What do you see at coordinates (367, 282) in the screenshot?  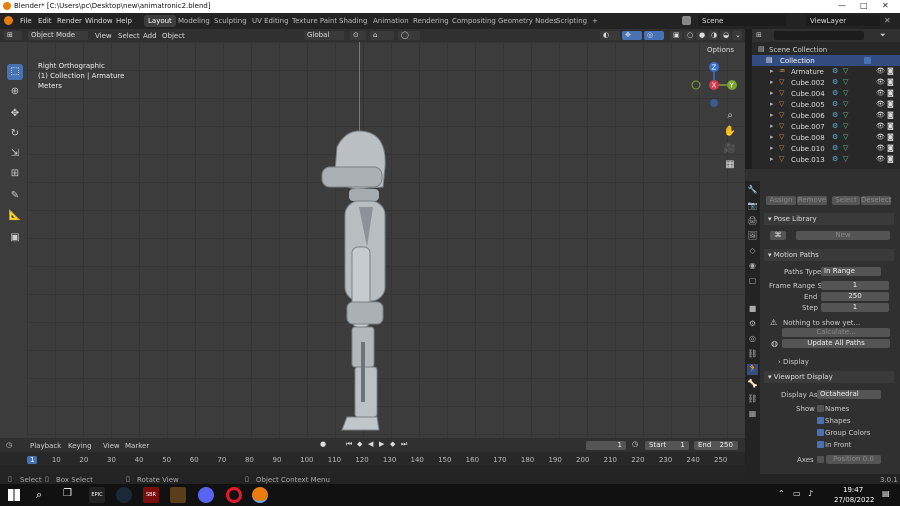 I see `animatronic-model` at bounding box center [367, 282].